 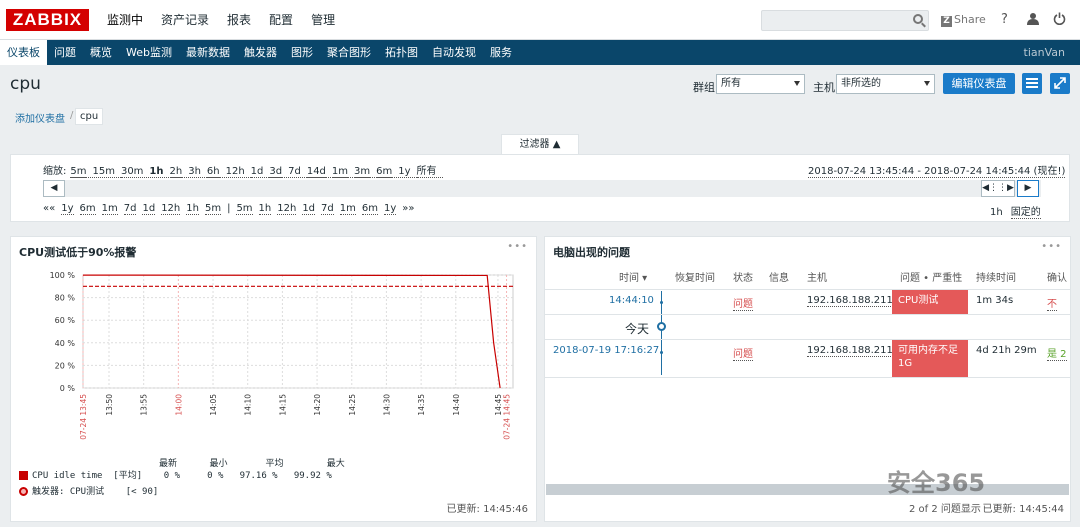 What do you see at coordinates (850, 301) in the screenshot?
I see `row1-host: 192.168.188.211` at bounding box center [850, 301].